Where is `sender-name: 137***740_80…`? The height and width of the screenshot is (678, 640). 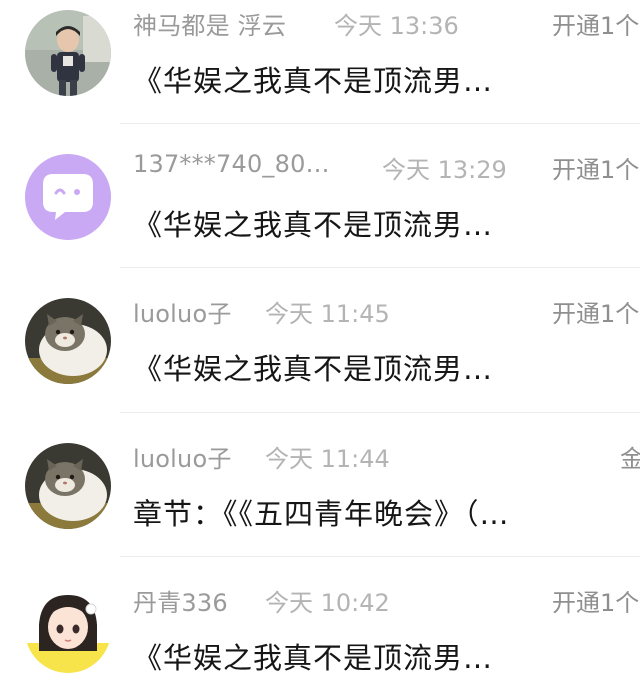
sender-name: 137***740_80… is located at coordinates (231, 164).